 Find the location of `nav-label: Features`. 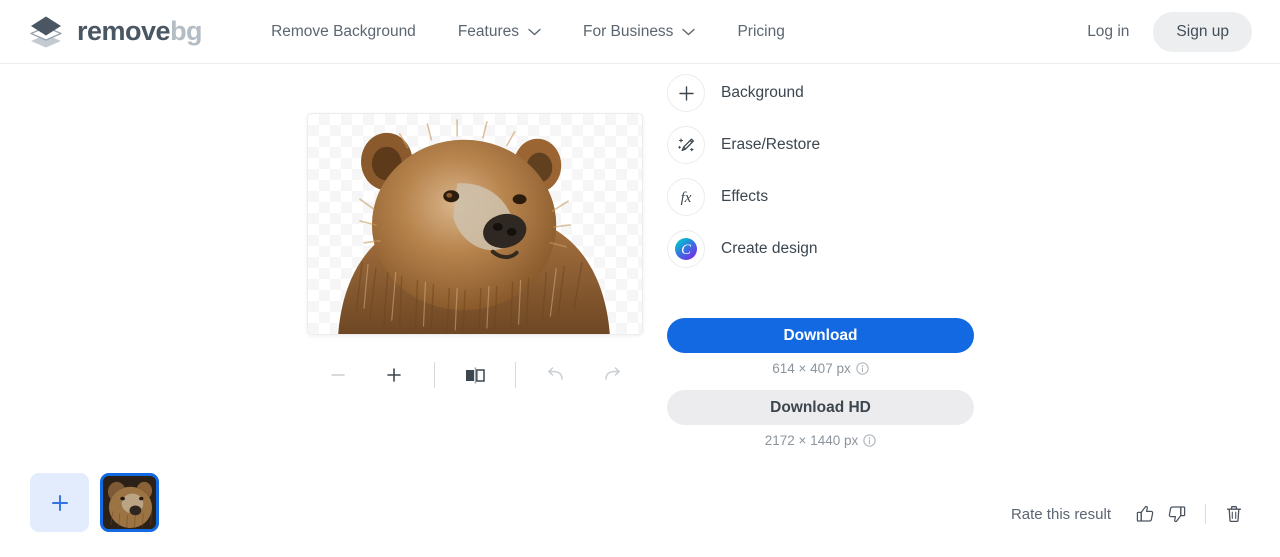

nav-label: Features is located at coordinates (488, 31).